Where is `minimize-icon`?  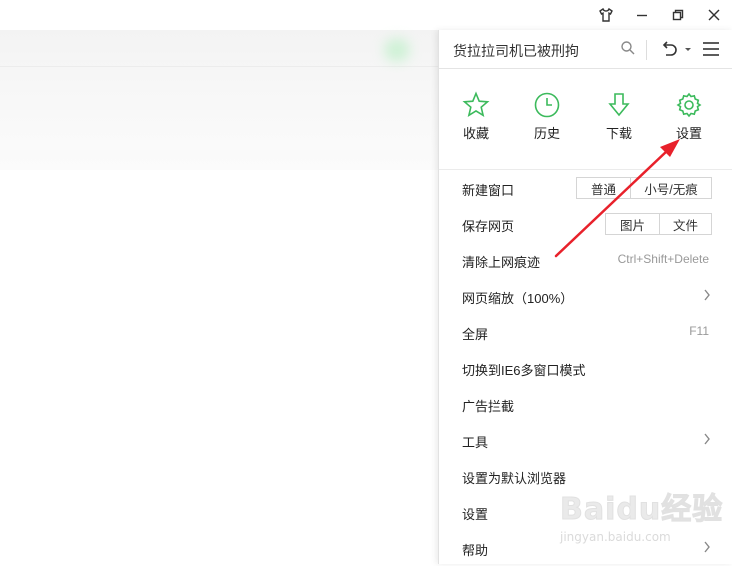
minimize-icon is located at coordinates (642, 15).